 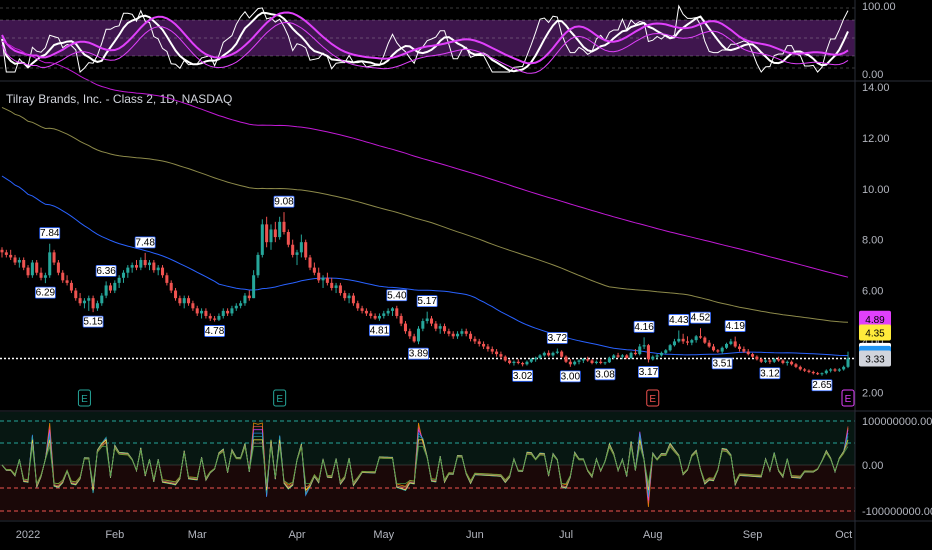 What do you see at coordinates (753, 535) in the screenshot?
I see `time-axis-label: Sep` at bounding box center [753, 535].